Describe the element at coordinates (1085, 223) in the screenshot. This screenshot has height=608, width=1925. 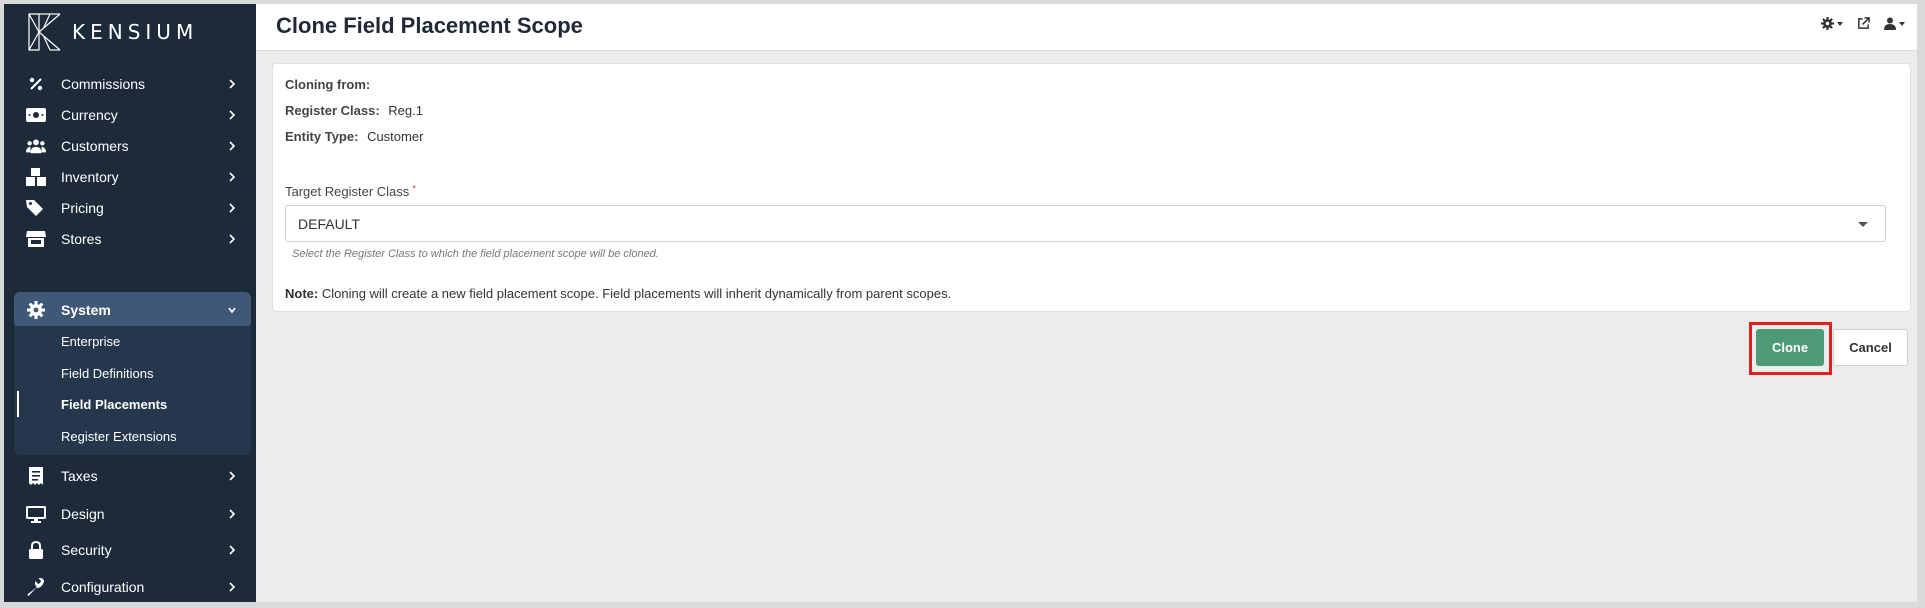
I see `target-register-class-select: DEFAULT` at that location.